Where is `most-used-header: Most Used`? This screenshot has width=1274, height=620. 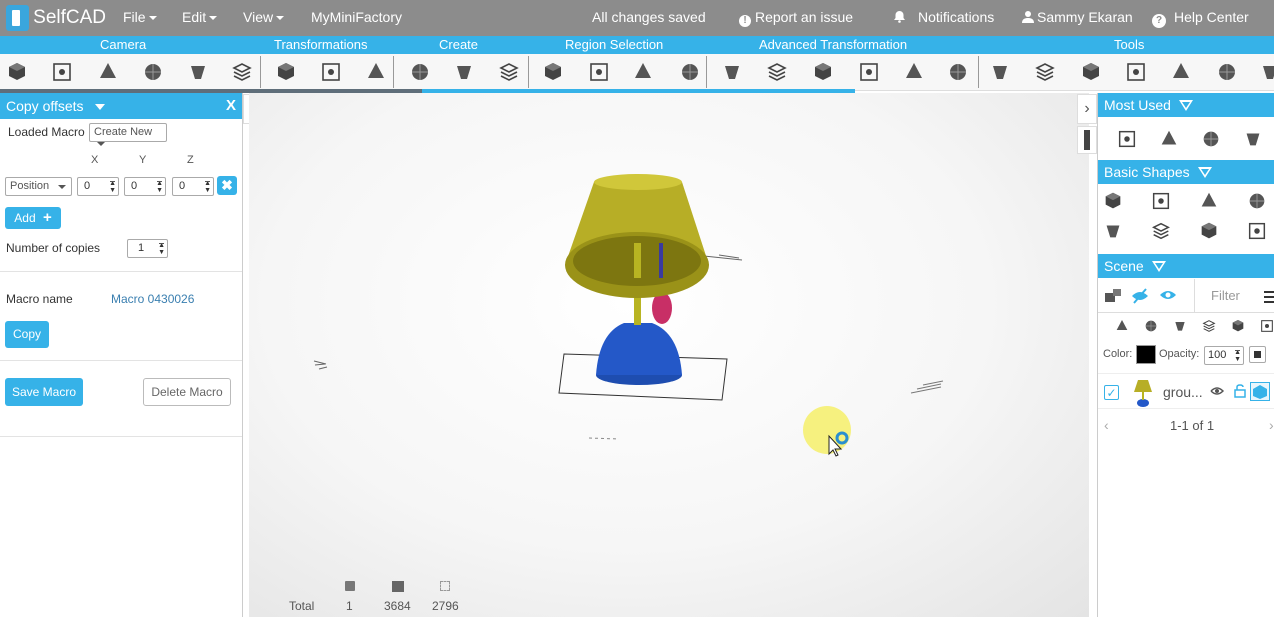
most-used-header: Most Used is located at coordinates (1186, 105).